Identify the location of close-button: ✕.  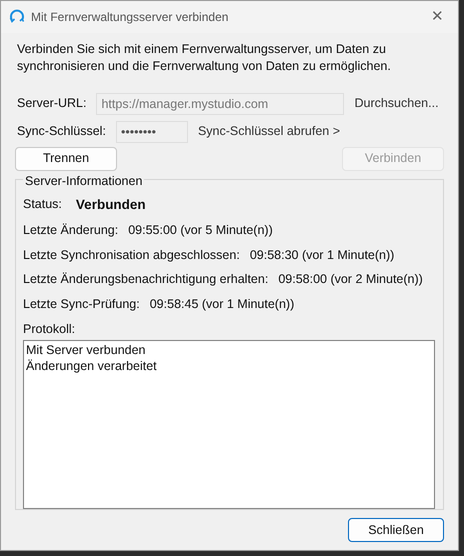
(437, 17).